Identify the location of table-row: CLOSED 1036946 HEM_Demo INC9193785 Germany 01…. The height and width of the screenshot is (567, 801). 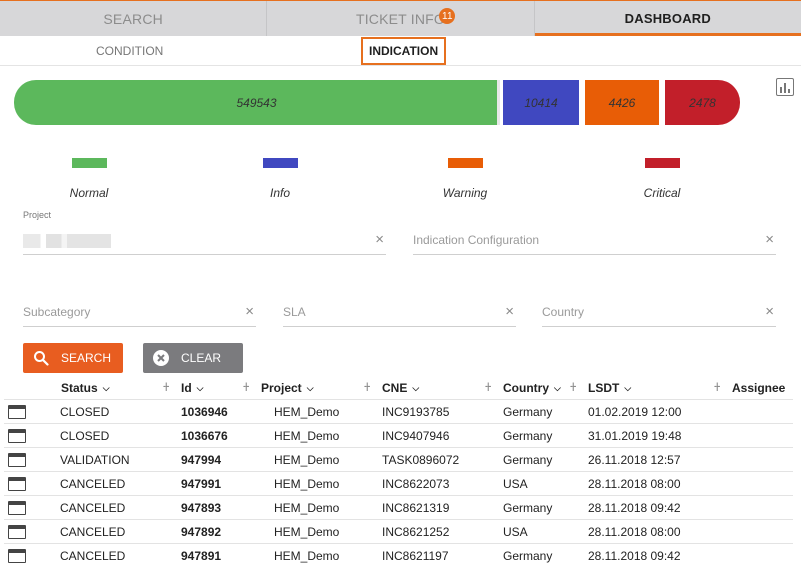
(398, 411).